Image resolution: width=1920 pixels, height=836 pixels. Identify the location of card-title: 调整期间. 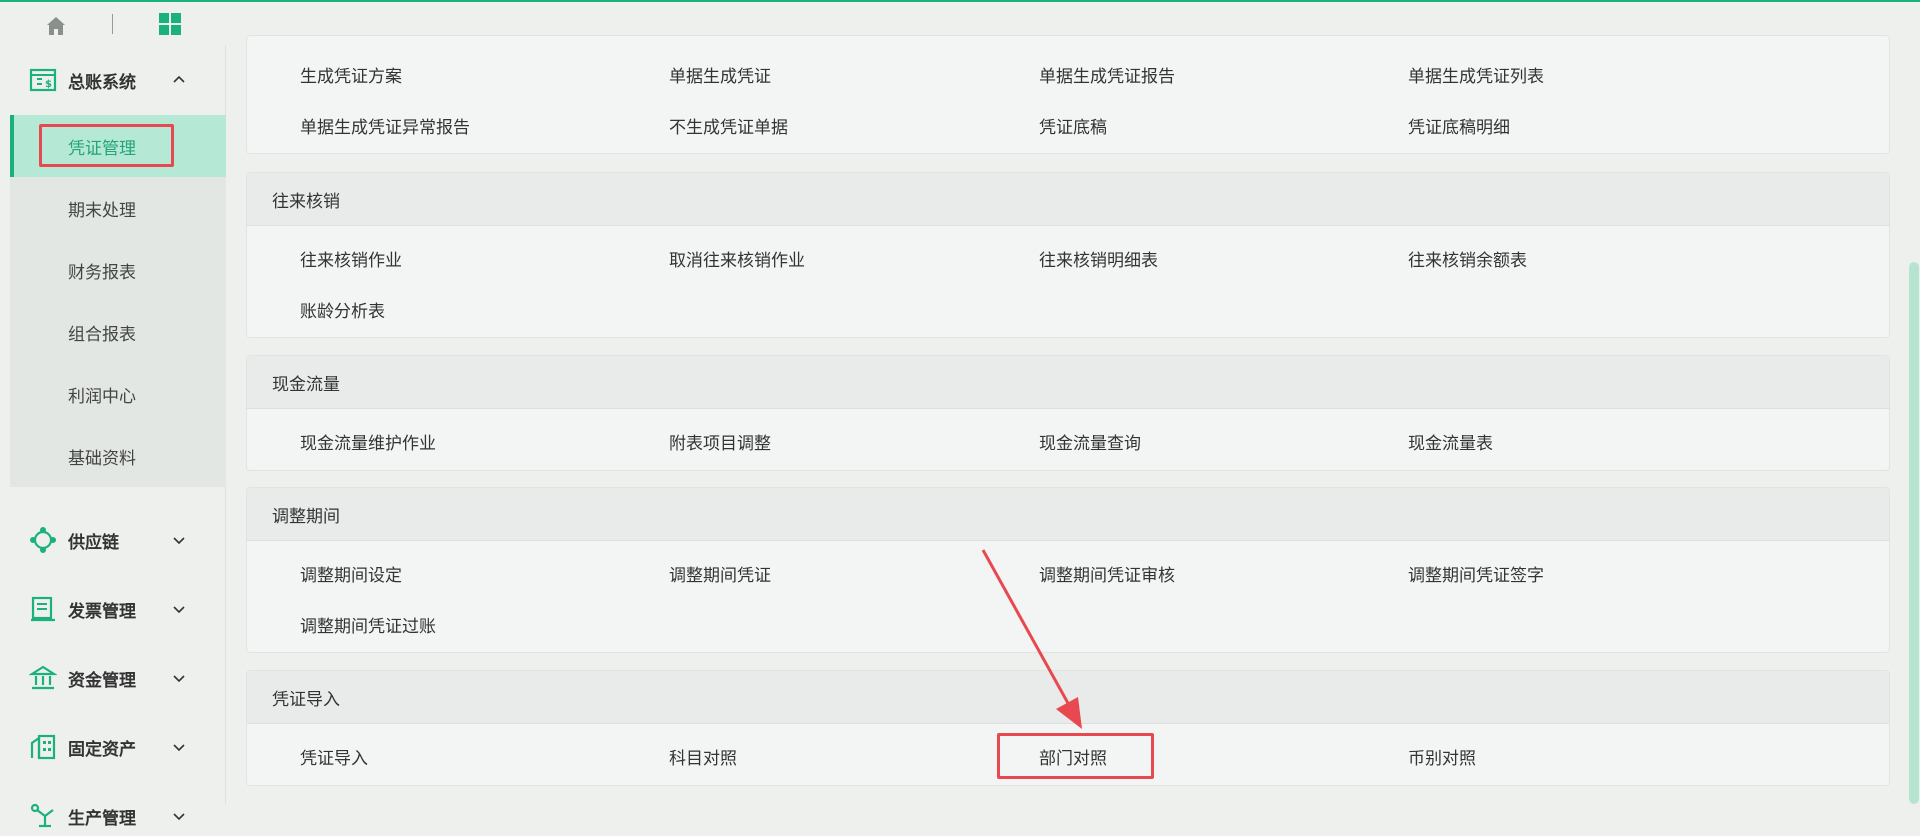
(1068, 514).